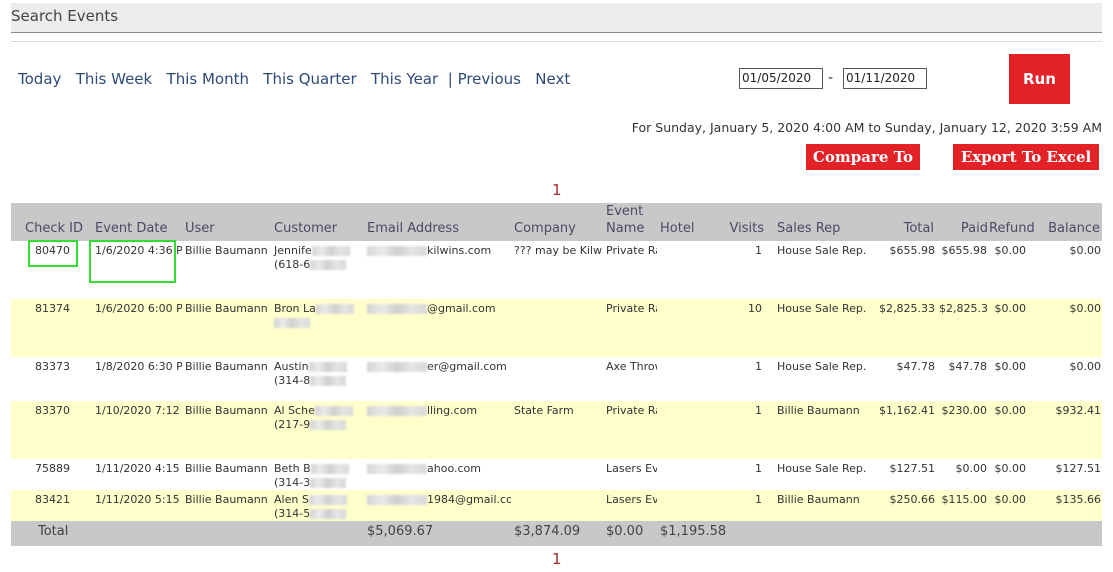  Describe the element at coordinates (51, 270) in the screenshot. I see `check-id-link: 80470` at that location.